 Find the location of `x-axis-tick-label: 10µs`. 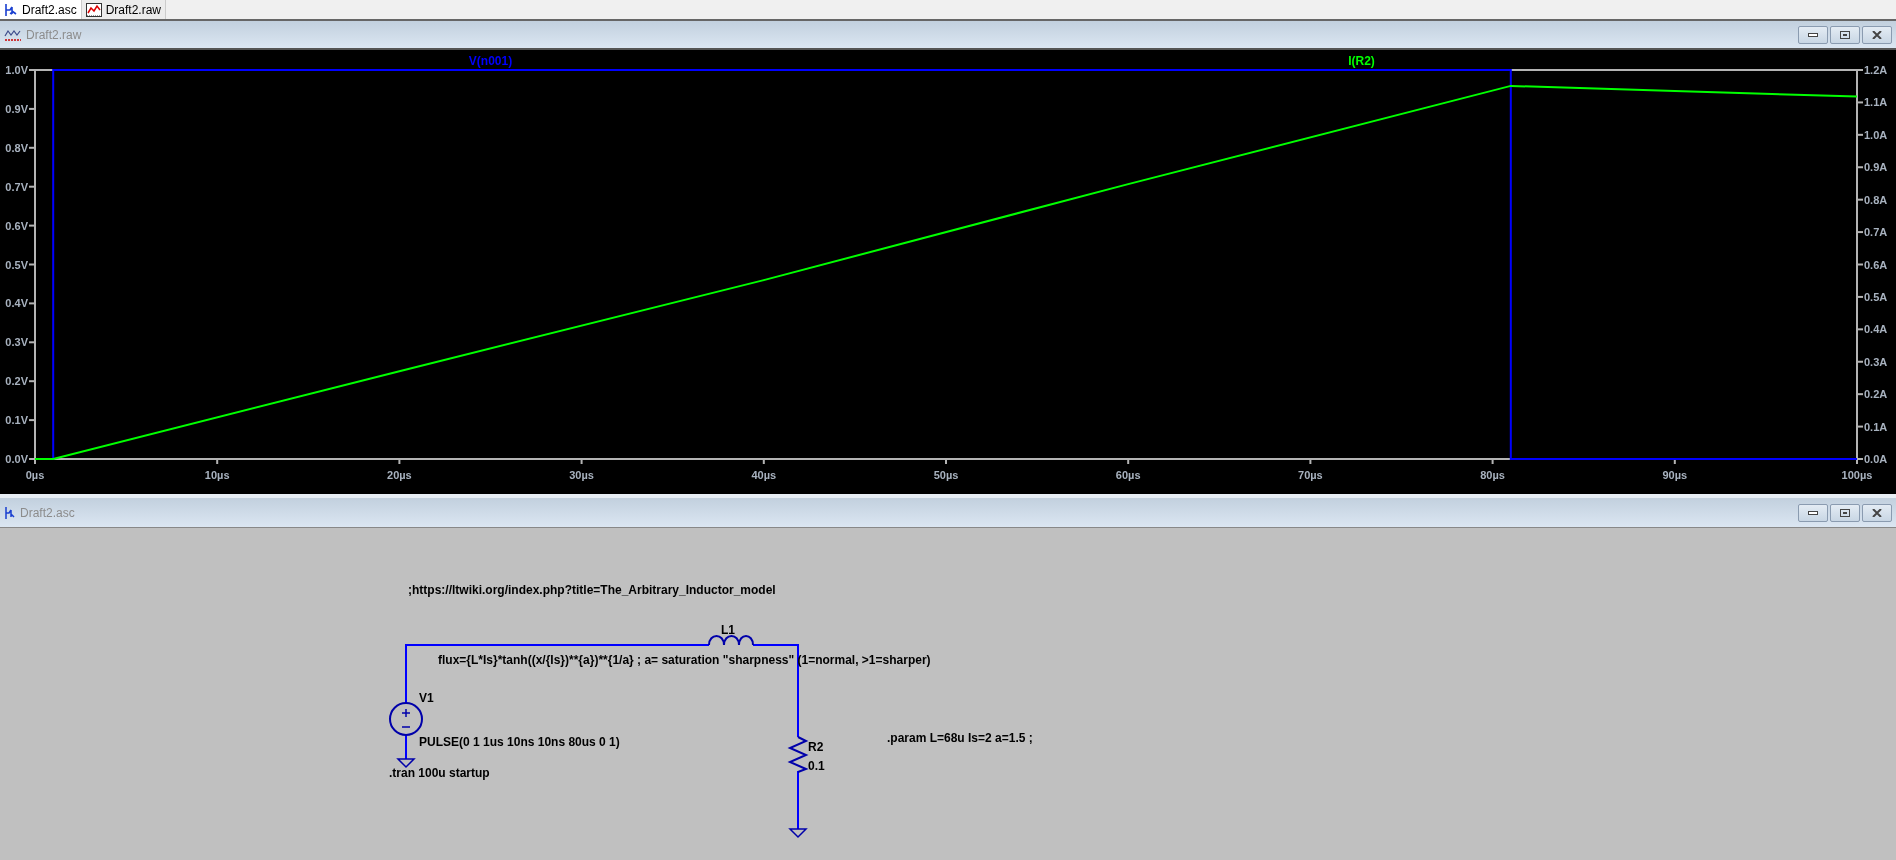

x-axis-tick-label: 10µs is located at coordinates (217, 475).